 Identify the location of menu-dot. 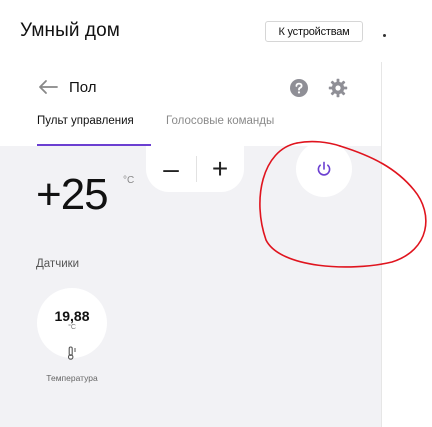
(384, 35).